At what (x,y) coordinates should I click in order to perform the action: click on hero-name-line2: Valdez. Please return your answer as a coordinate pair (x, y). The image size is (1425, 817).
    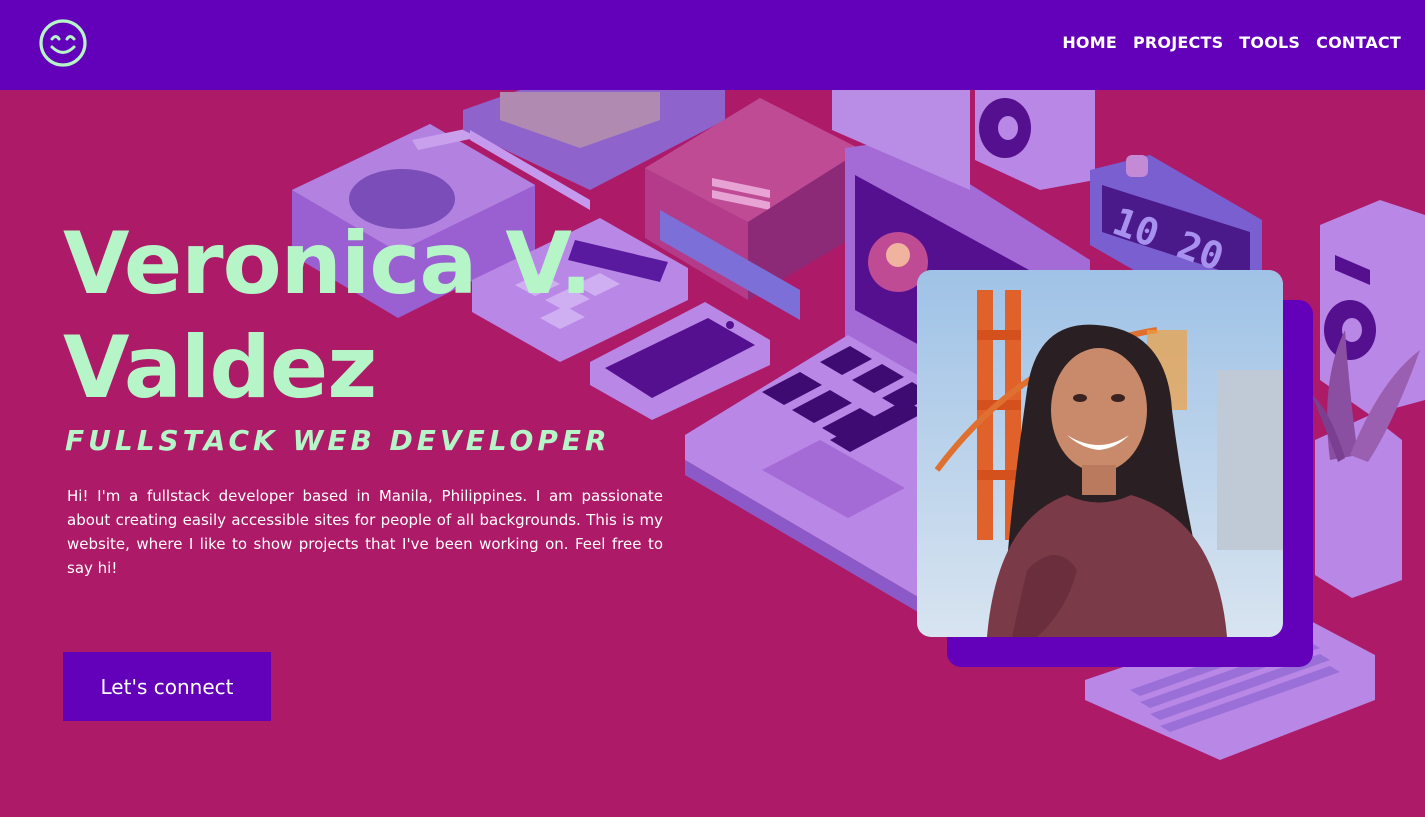
    Looking at the image, I should click on (220, 368).